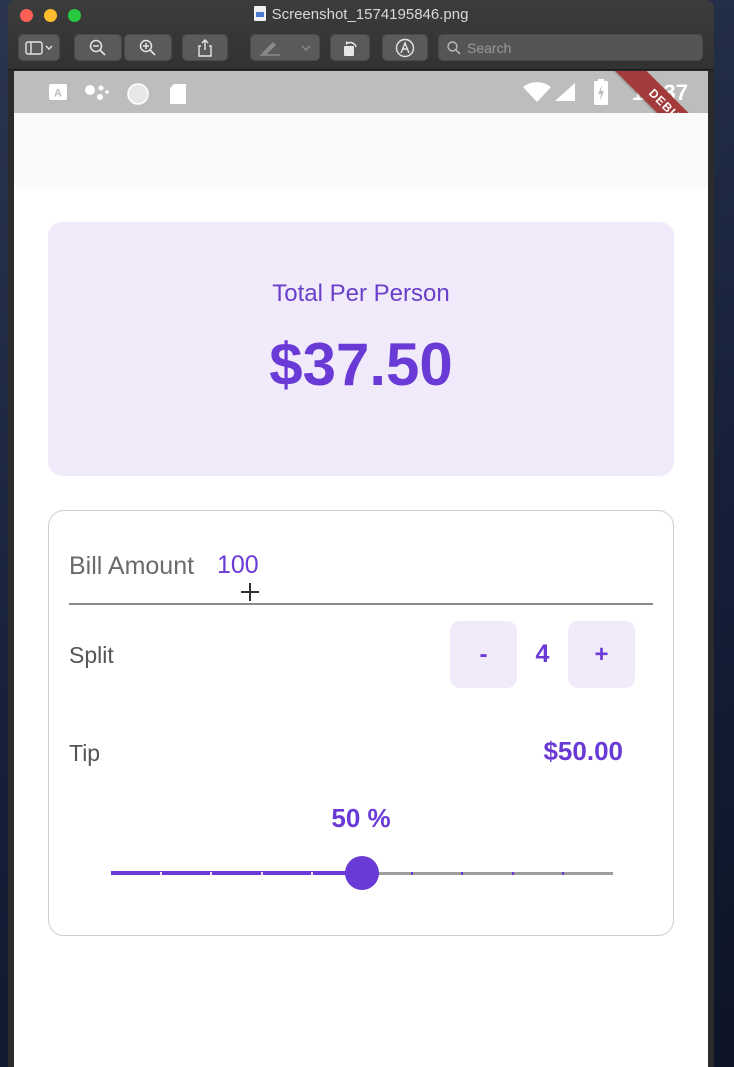  I want to click on annotate-button, so click(405, 47).